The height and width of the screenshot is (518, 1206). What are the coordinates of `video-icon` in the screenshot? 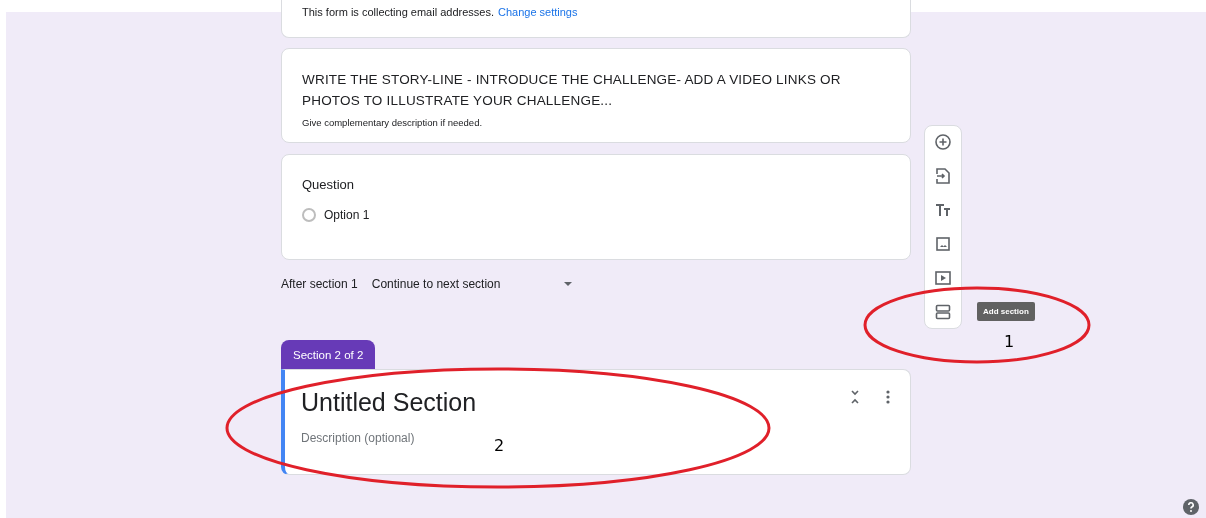 It's located at (943, 278).